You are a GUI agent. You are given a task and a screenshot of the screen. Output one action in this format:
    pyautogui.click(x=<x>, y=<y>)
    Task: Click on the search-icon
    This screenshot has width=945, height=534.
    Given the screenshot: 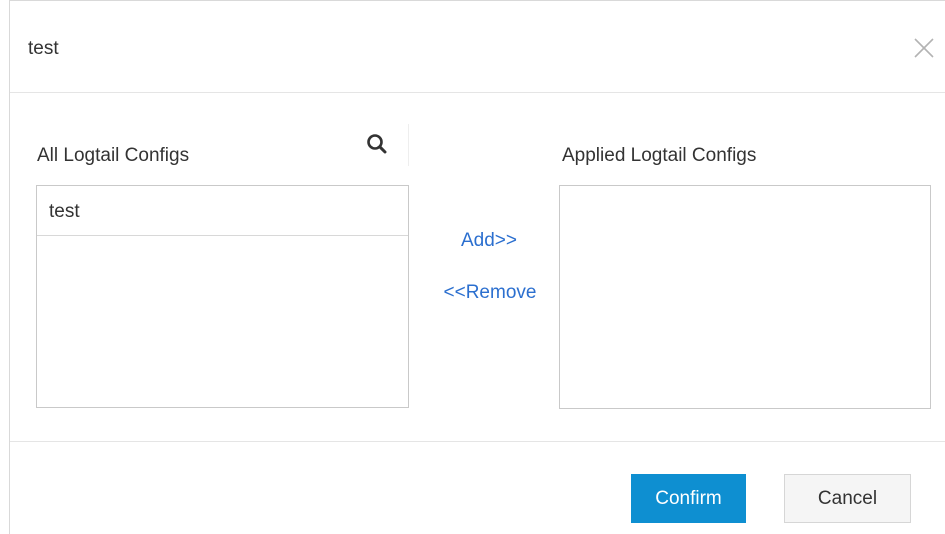 What is the action you would take?
    pyautogui.click(x=377, y=144)
    